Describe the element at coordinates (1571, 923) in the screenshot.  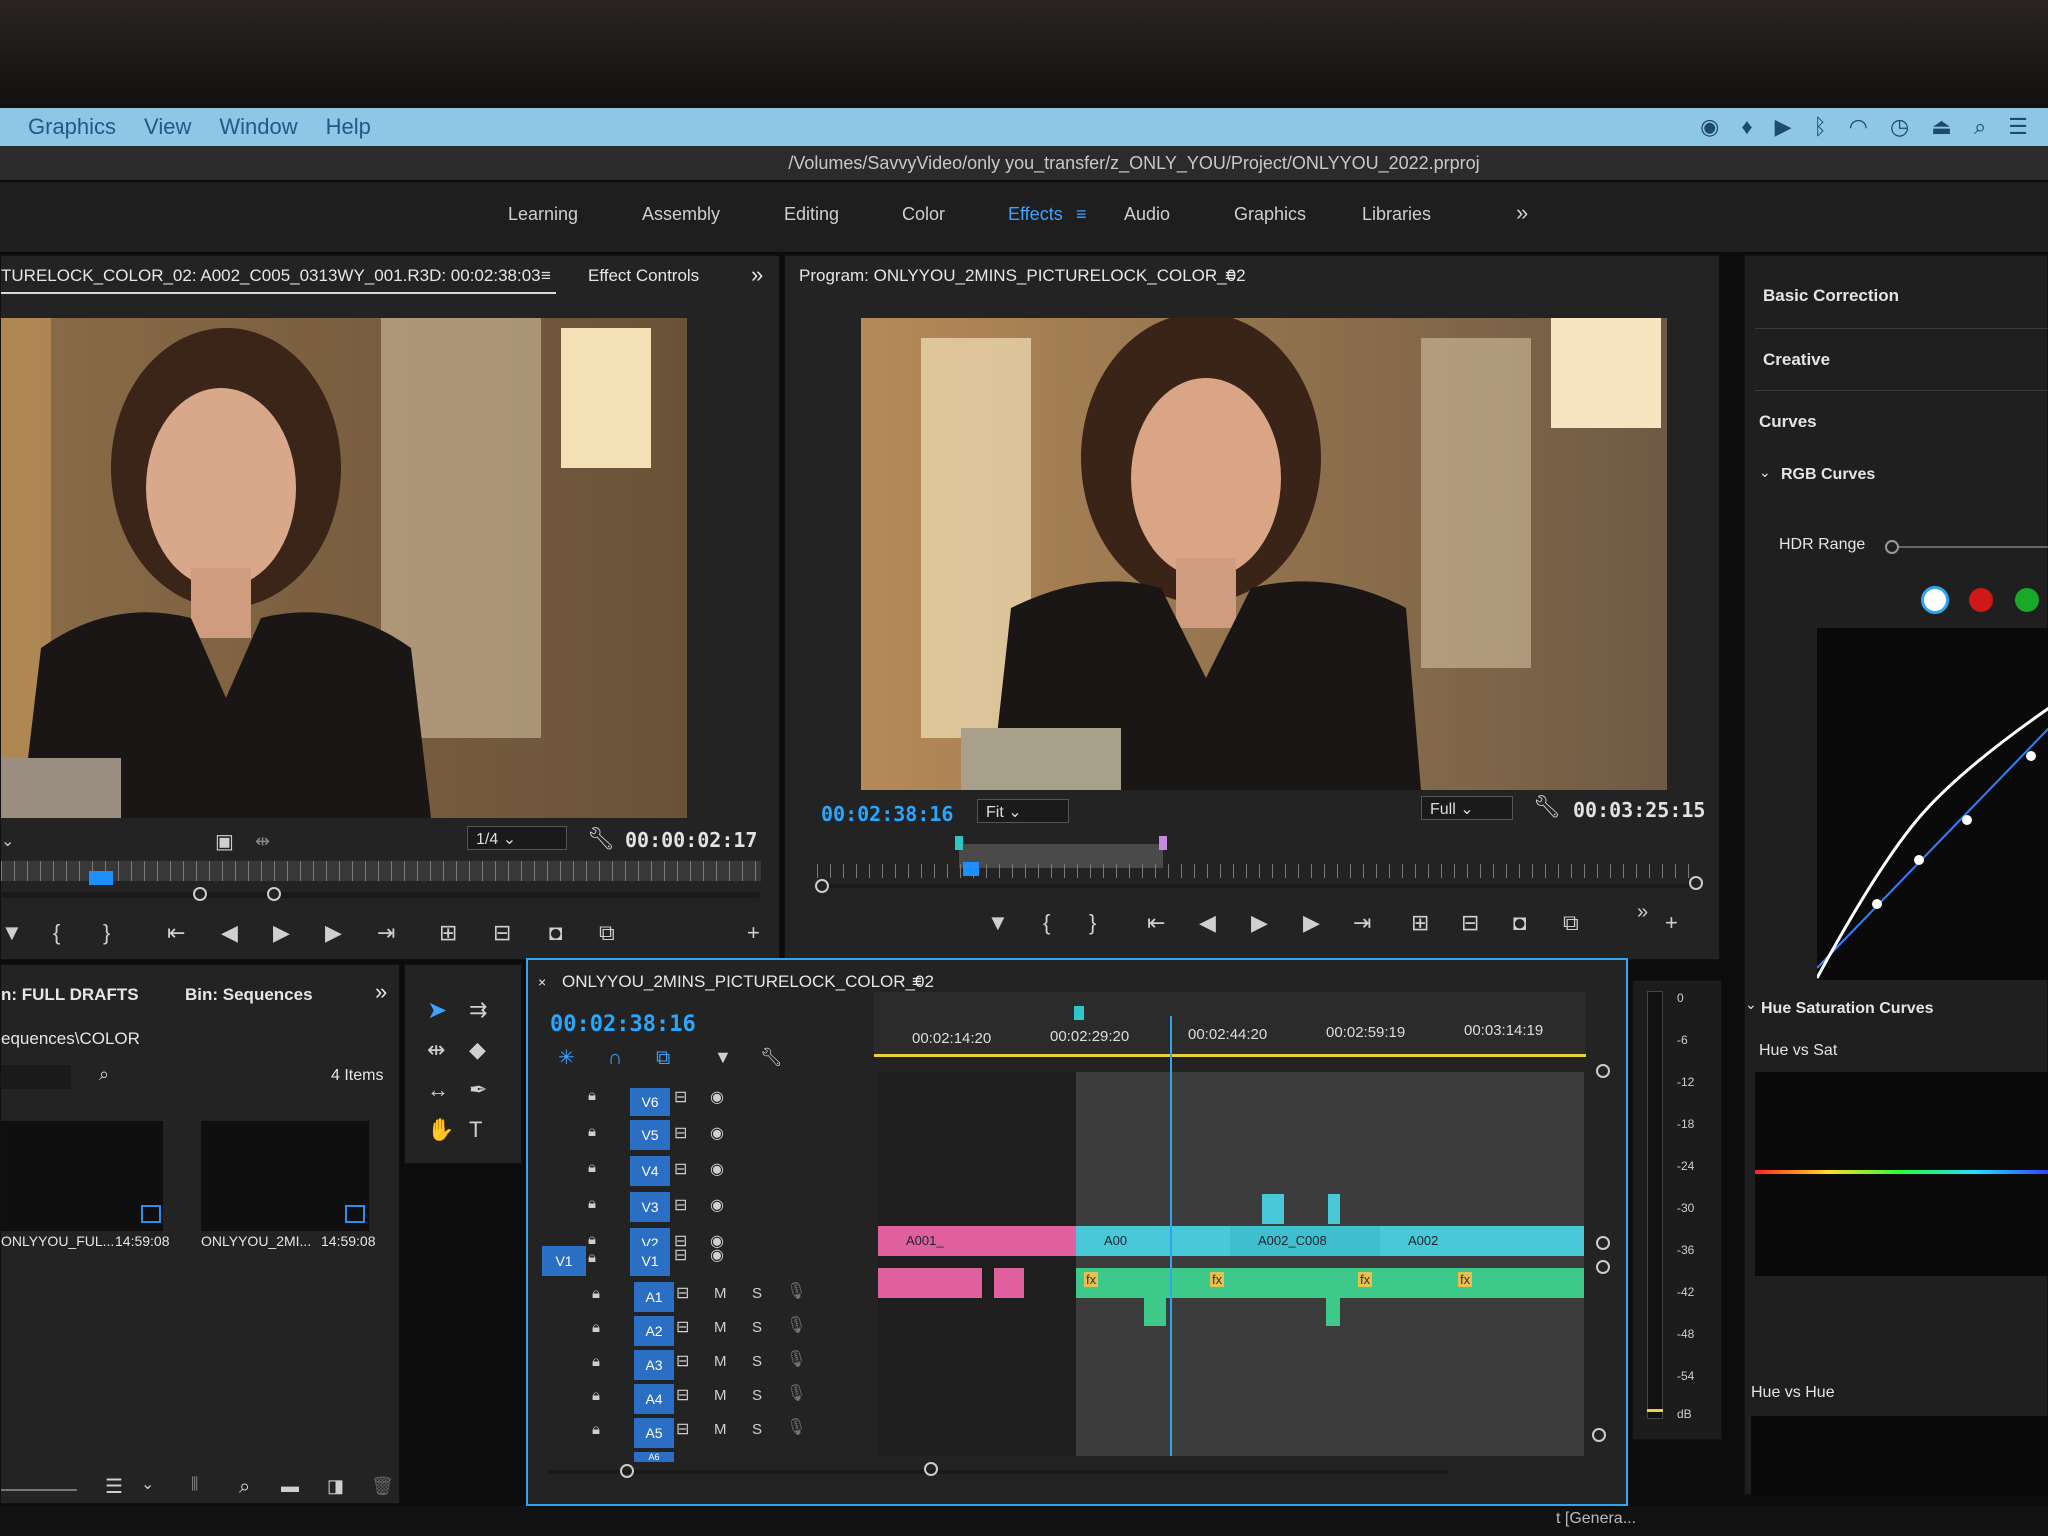
I see `comparison-view-icon: ⧉` at that location.